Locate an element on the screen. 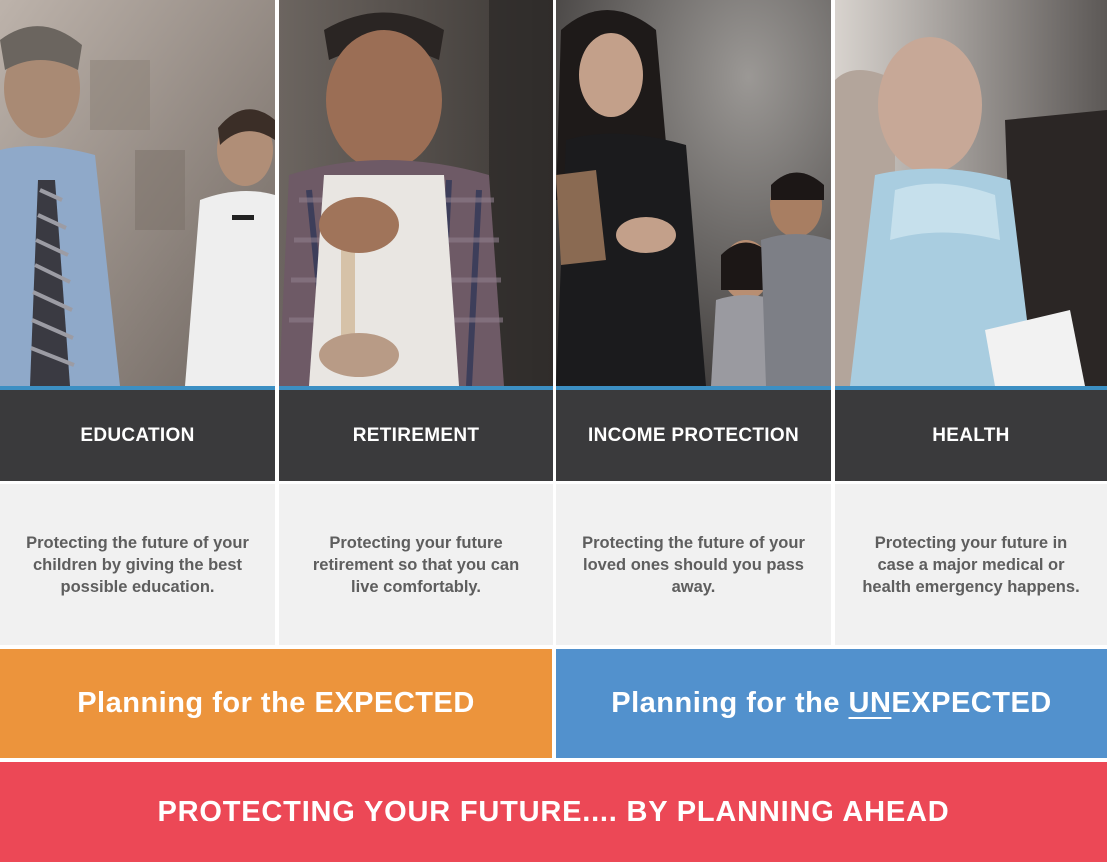  category-title: RETIREMENT is located at coordinates (416, 435).